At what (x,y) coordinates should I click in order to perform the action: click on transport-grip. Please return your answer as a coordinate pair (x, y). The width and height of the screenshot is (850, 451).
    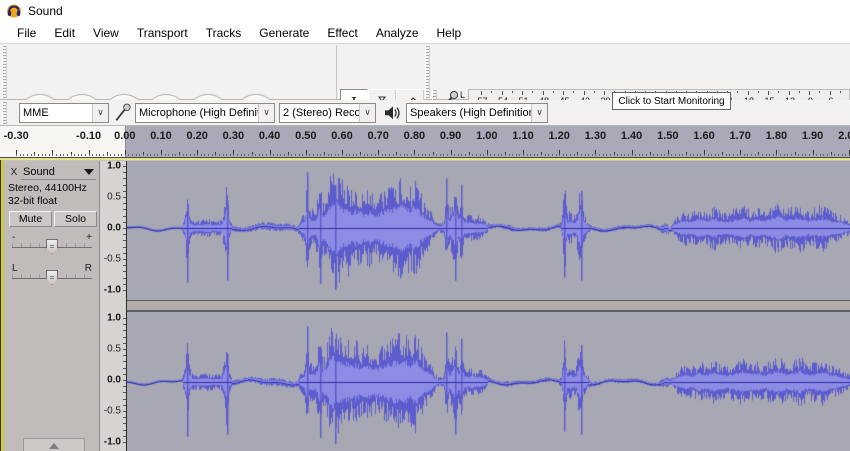
    Looking at the image, I should click on (4, 72).